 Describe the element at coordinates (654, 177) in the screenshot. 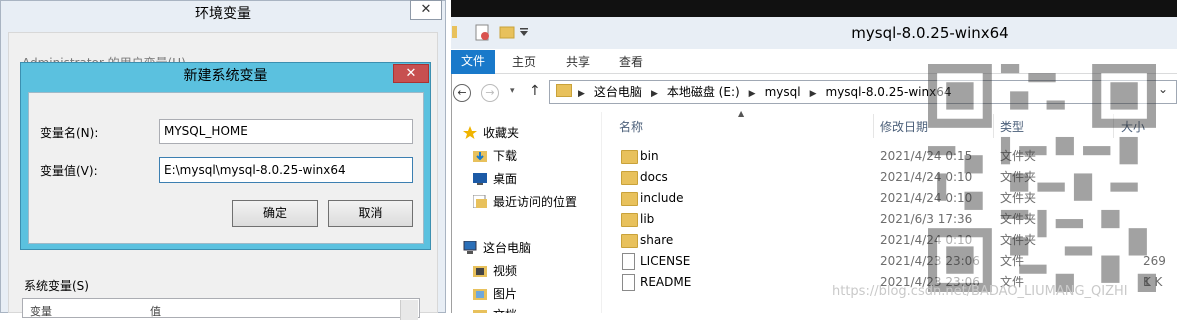

I see `file-name: docs` at that location.